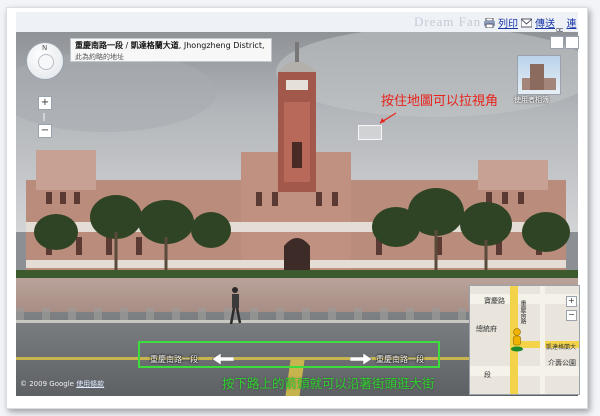  I want to click on toolbar: Dream Fan 列印 傳送 連結, so click(297, 28).